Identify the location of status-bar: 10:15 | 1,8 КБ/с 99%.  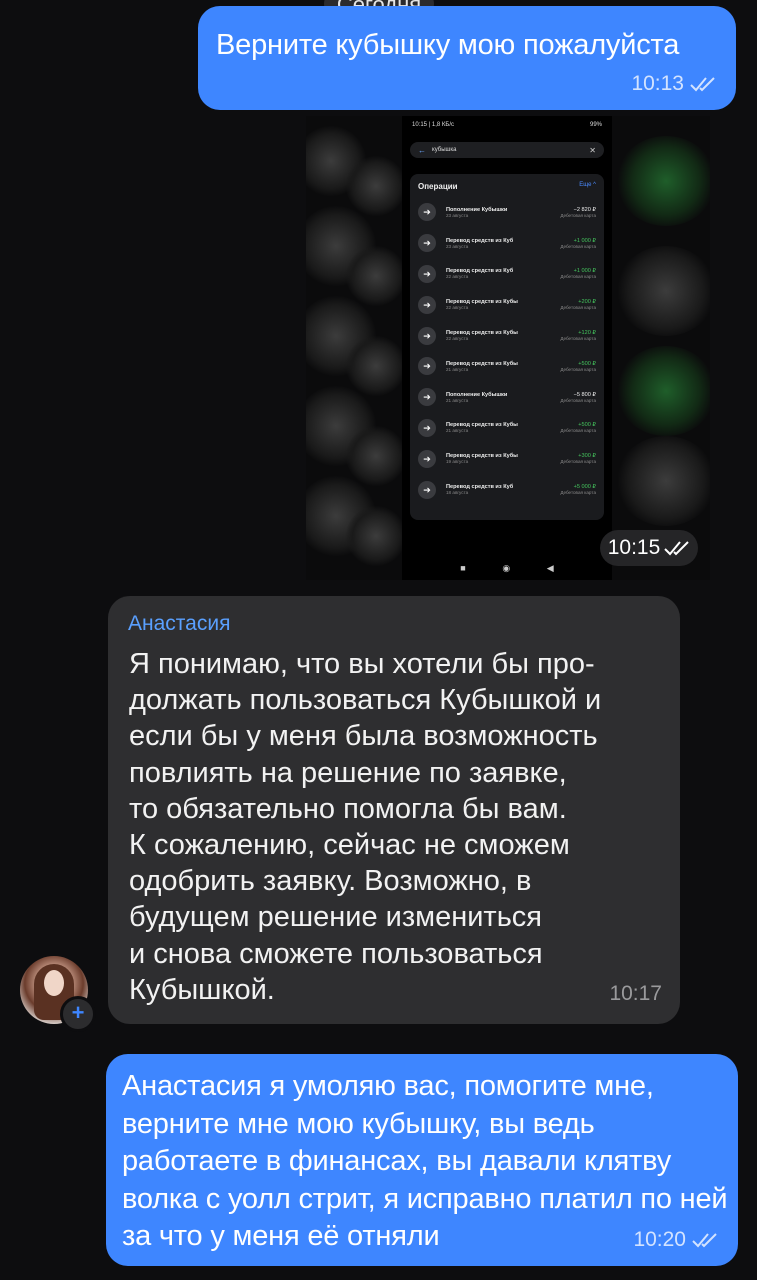
(507, 125).